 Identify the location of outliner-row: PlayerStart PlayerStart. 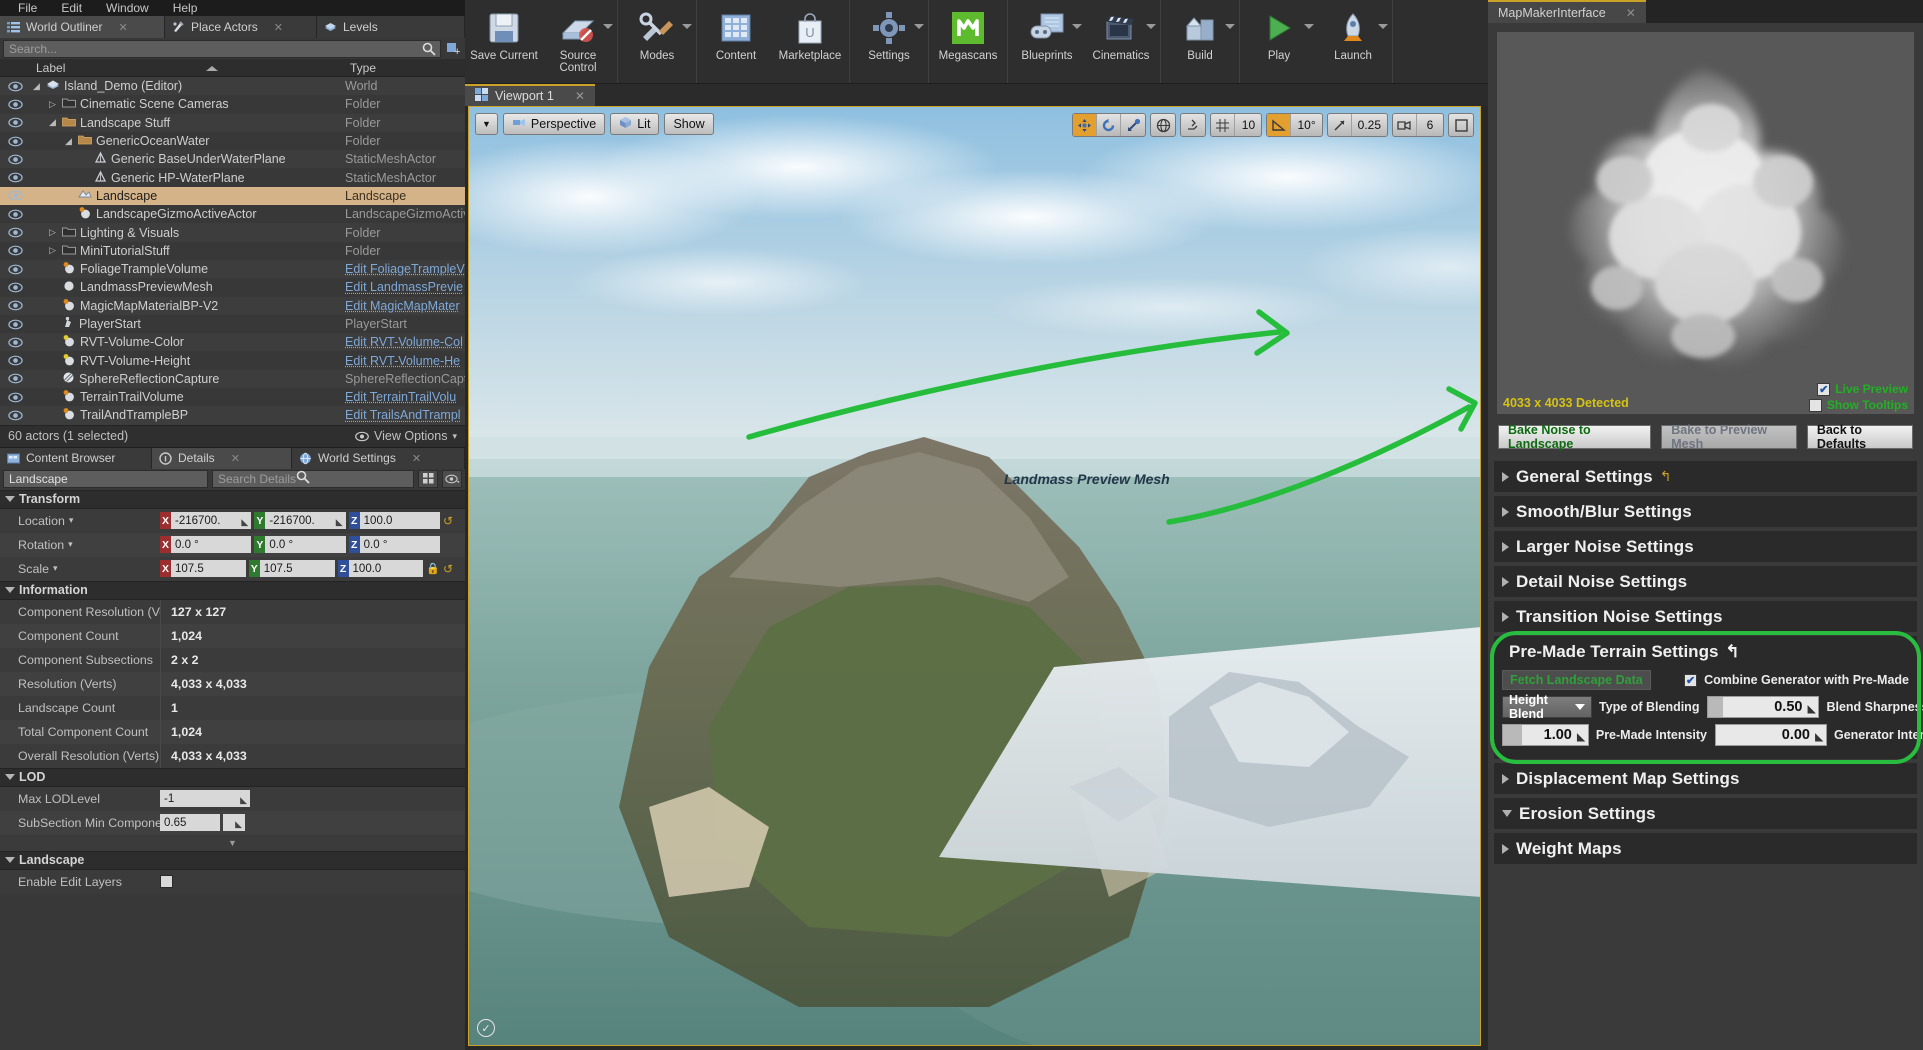
(232, 324).